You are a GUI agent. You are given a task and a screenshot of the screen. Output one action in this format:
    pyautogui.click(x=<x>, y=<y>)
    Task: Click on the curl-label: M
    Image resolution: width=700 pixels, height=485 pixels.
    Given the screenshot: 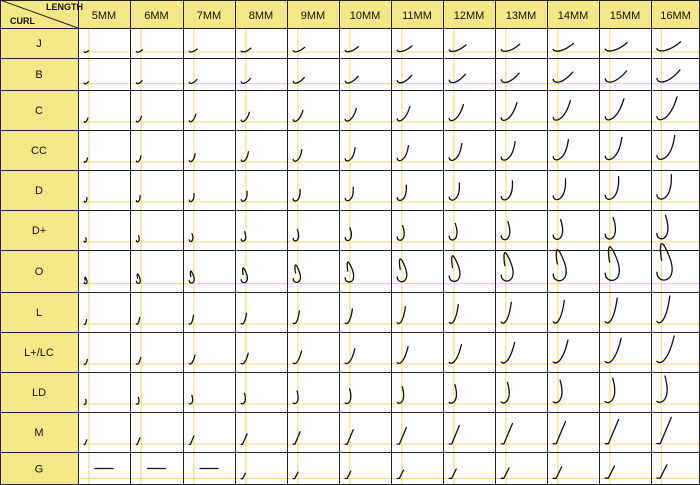 What is the action you would take?
    pyautogui.click(x=38, y=433)
    